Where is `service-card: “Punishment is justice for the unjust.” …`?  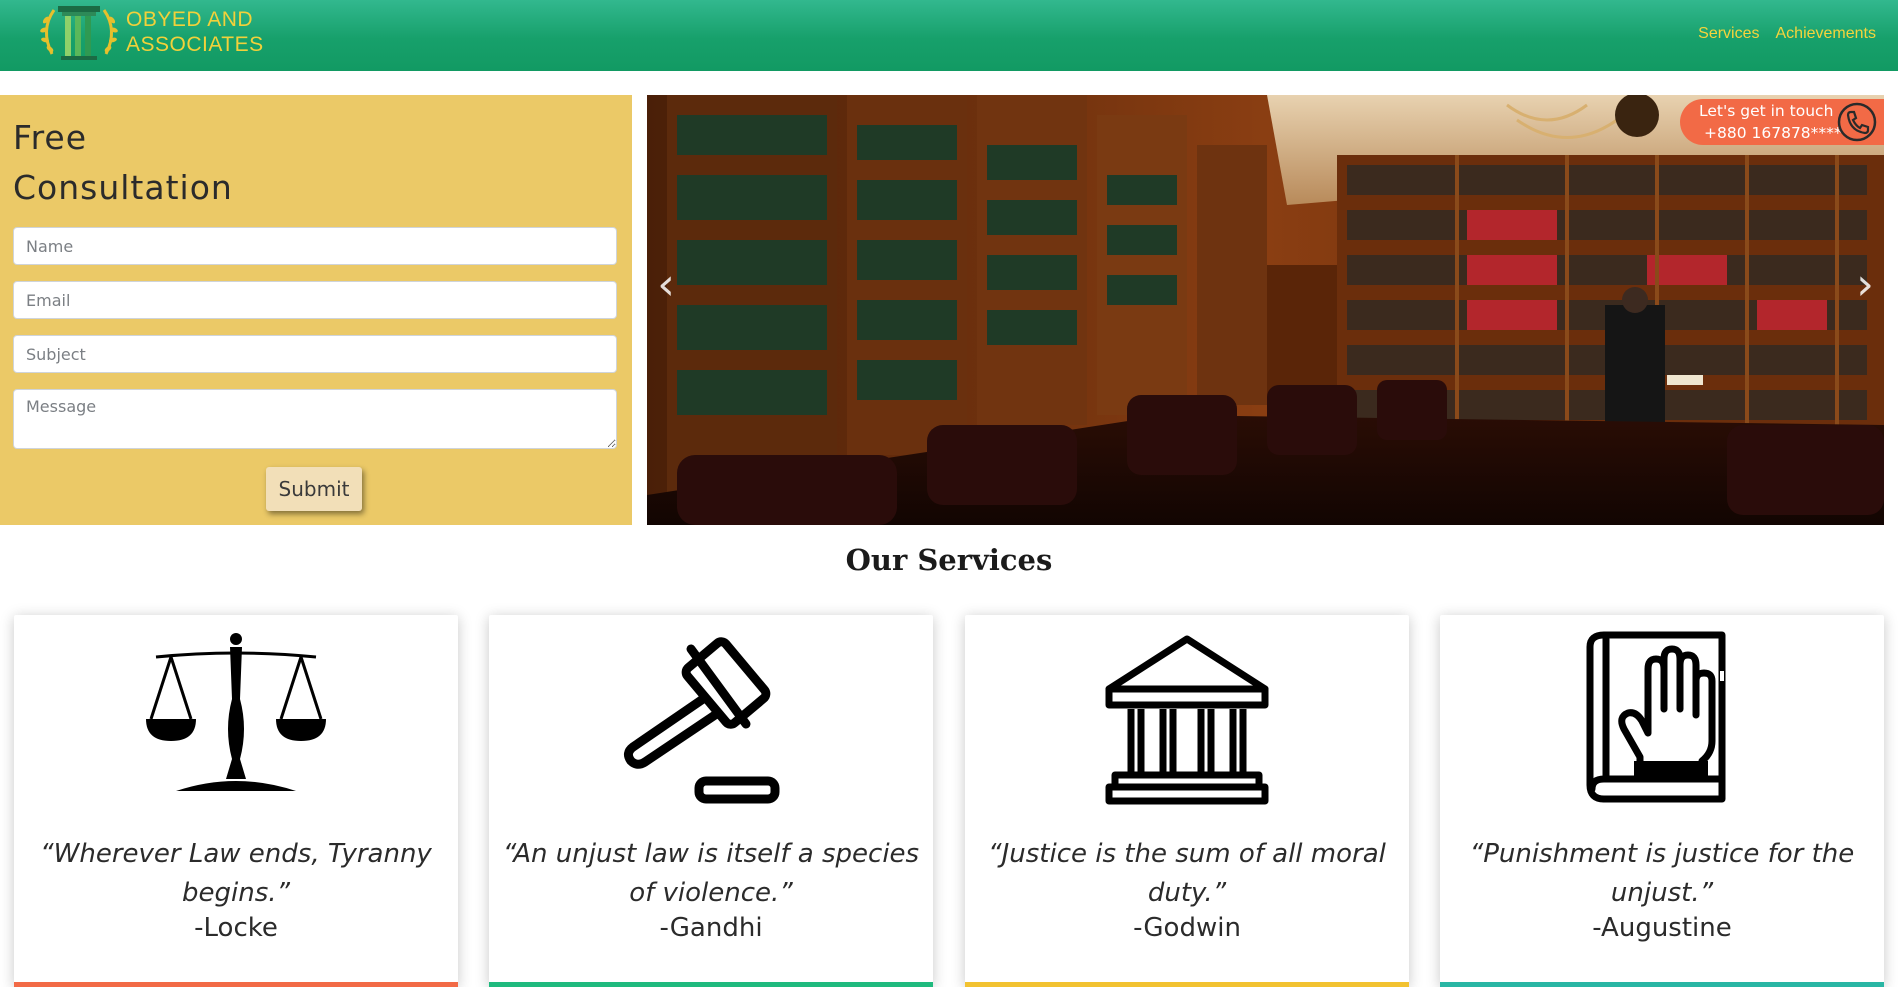
service-card: “Punishment is justice for the unjust.” … is located at coordinates (1662, 801).